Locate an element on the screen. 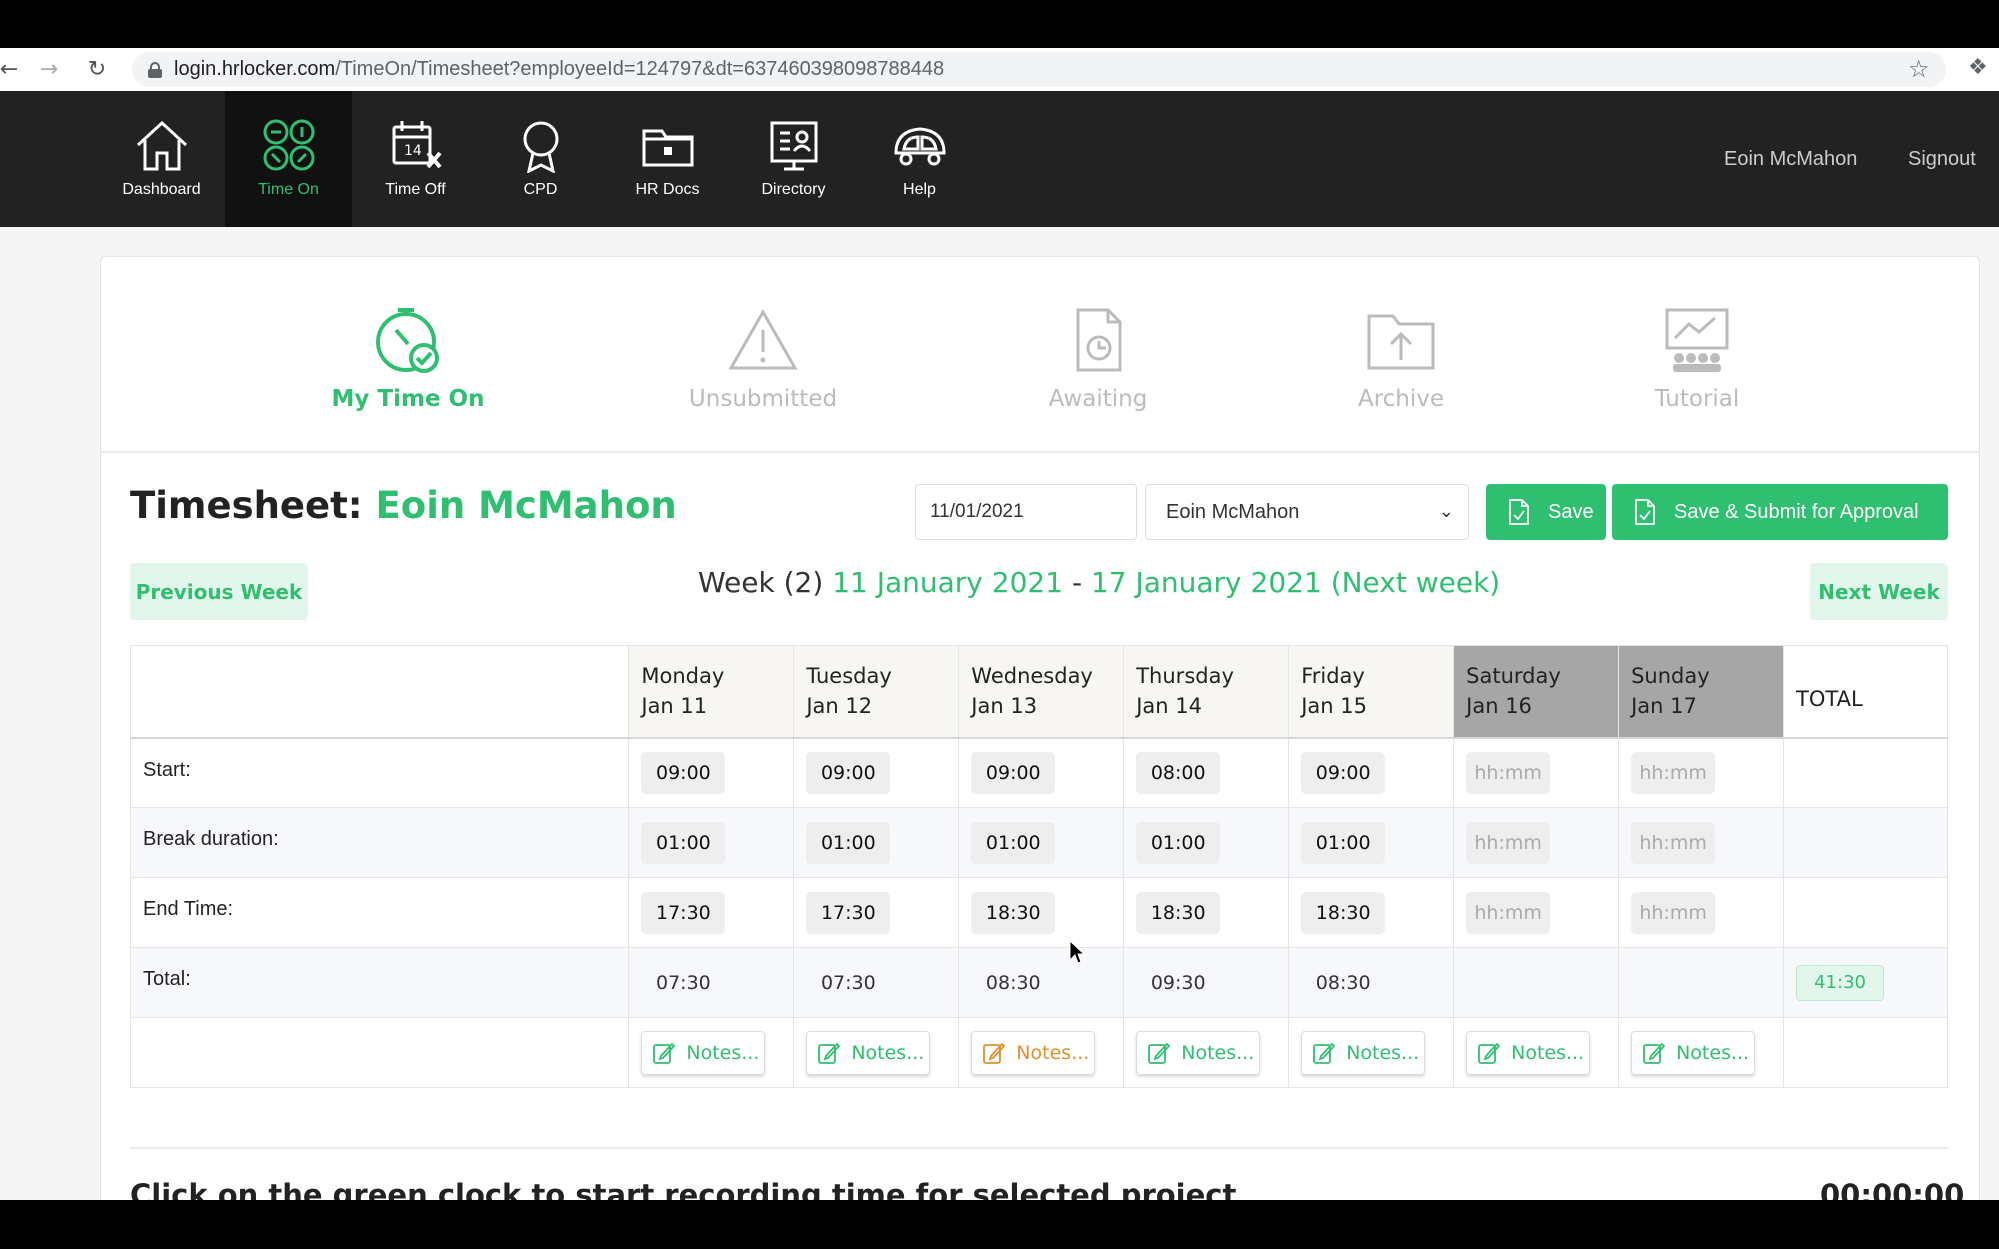  day-header-sunday: Sunday Jan 17 is located at coordinates (1701, 692).